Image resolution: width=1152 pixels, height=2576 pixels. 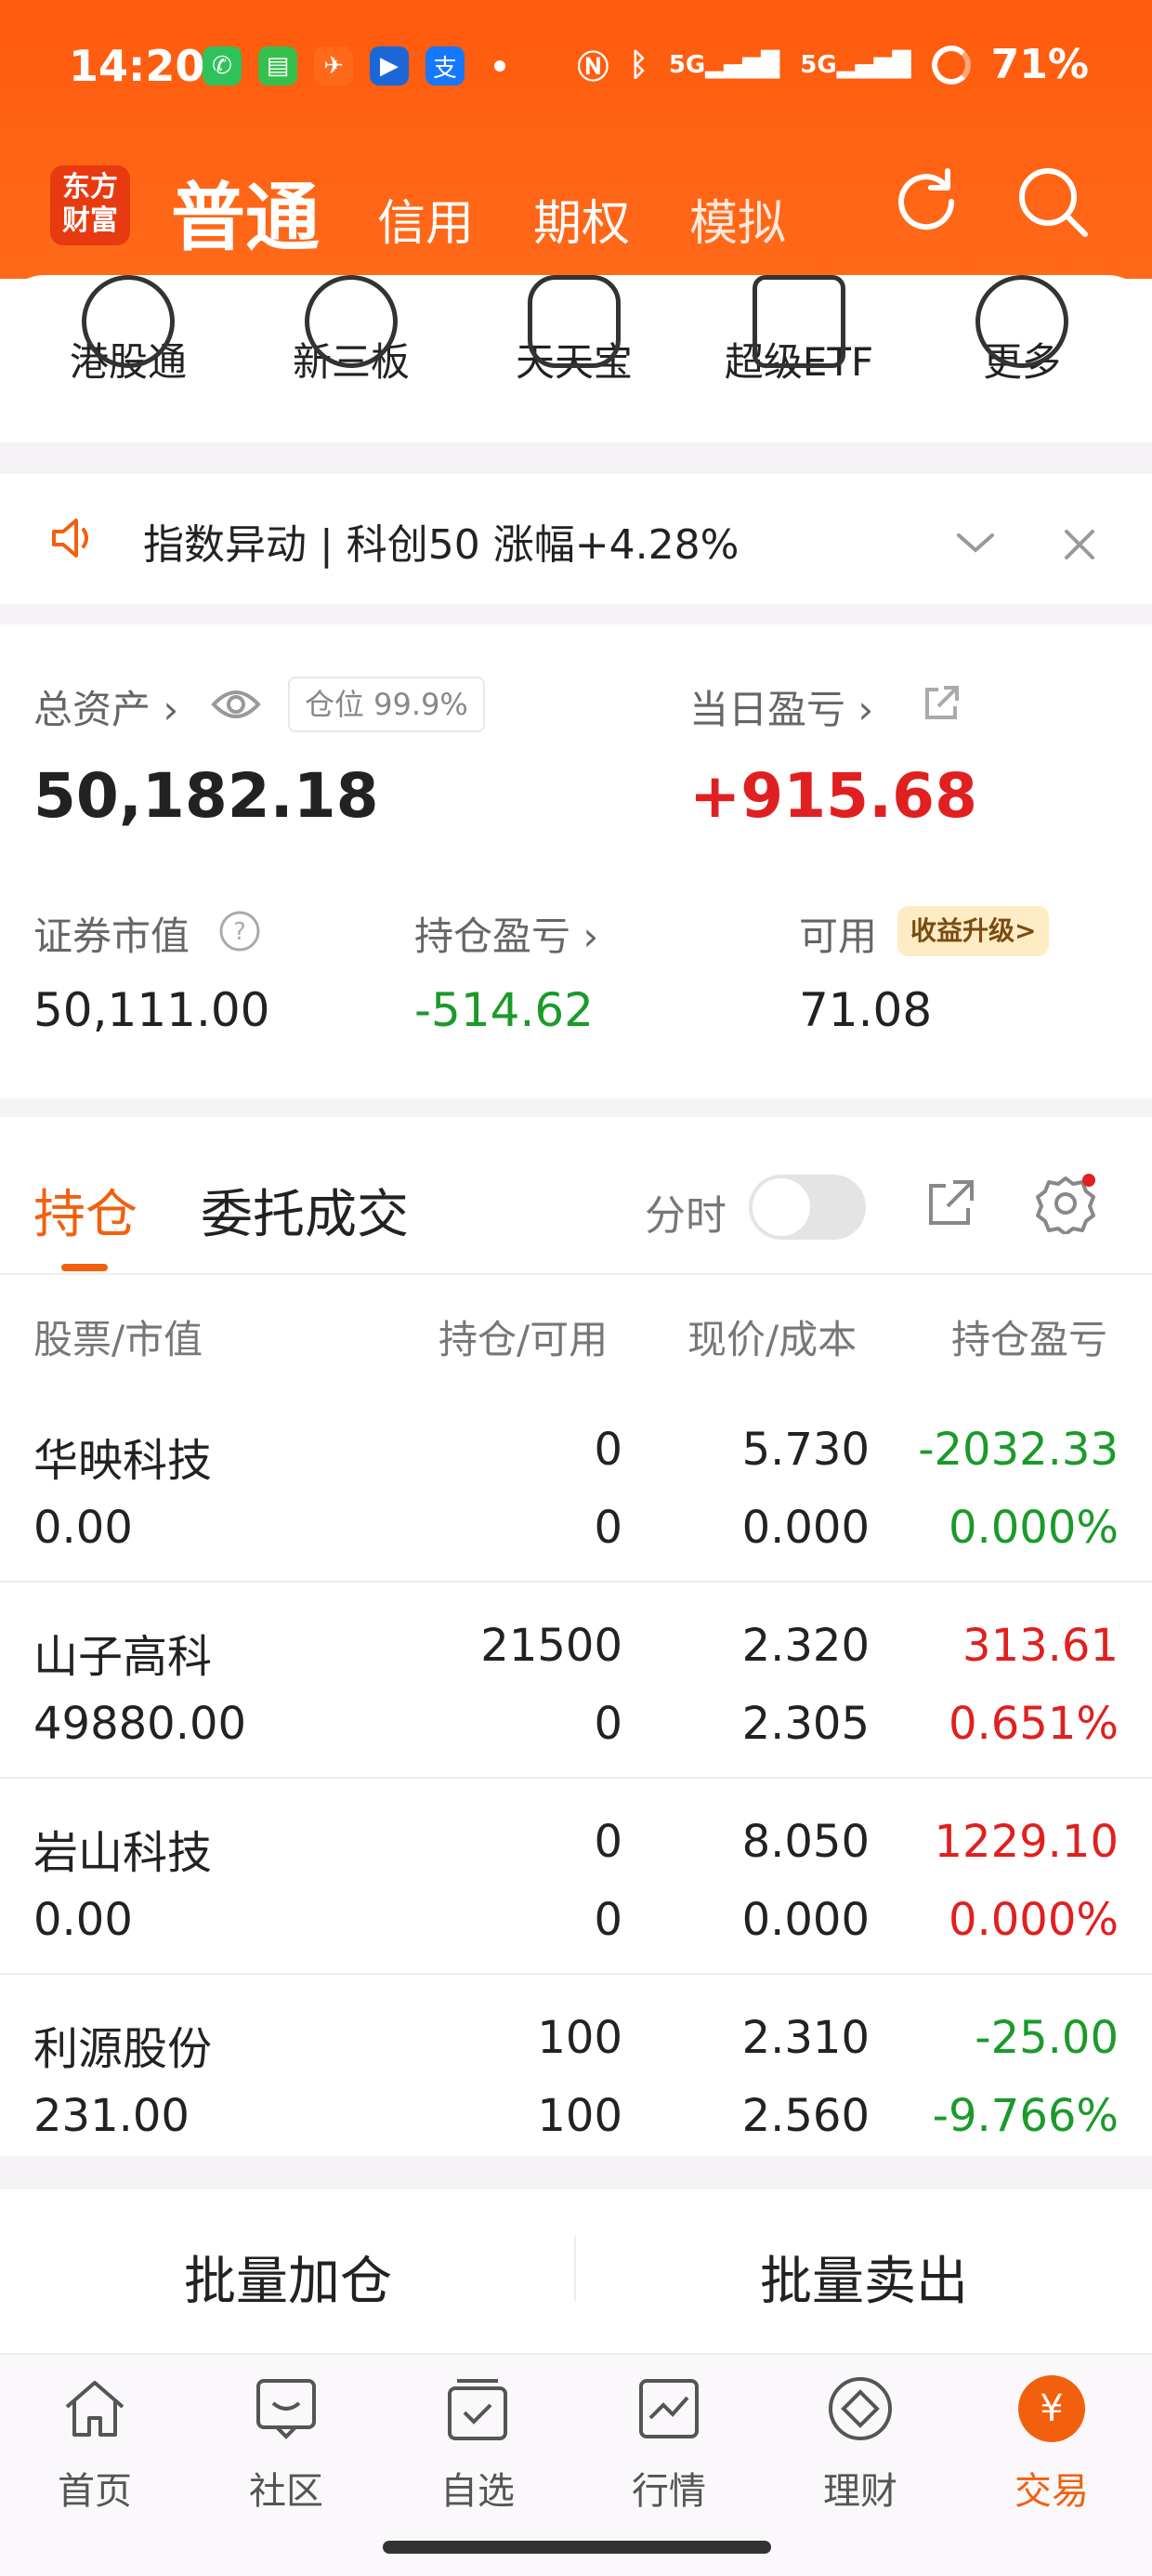 I want to click on stock-pl: -2032.33, so click(x=1018, y=1450).